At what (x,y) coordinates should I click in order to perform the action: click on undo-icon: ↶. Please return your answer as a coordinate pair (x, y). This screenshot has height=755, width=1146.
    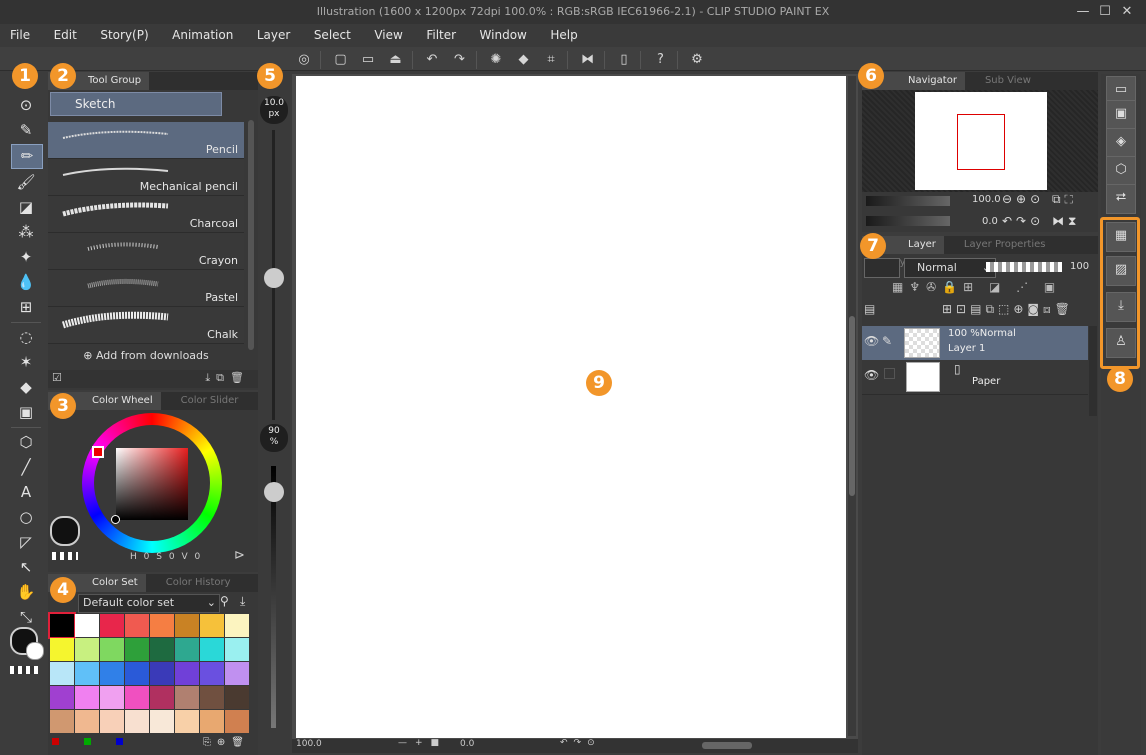
    Looking at the image, I should click on (432, 60).